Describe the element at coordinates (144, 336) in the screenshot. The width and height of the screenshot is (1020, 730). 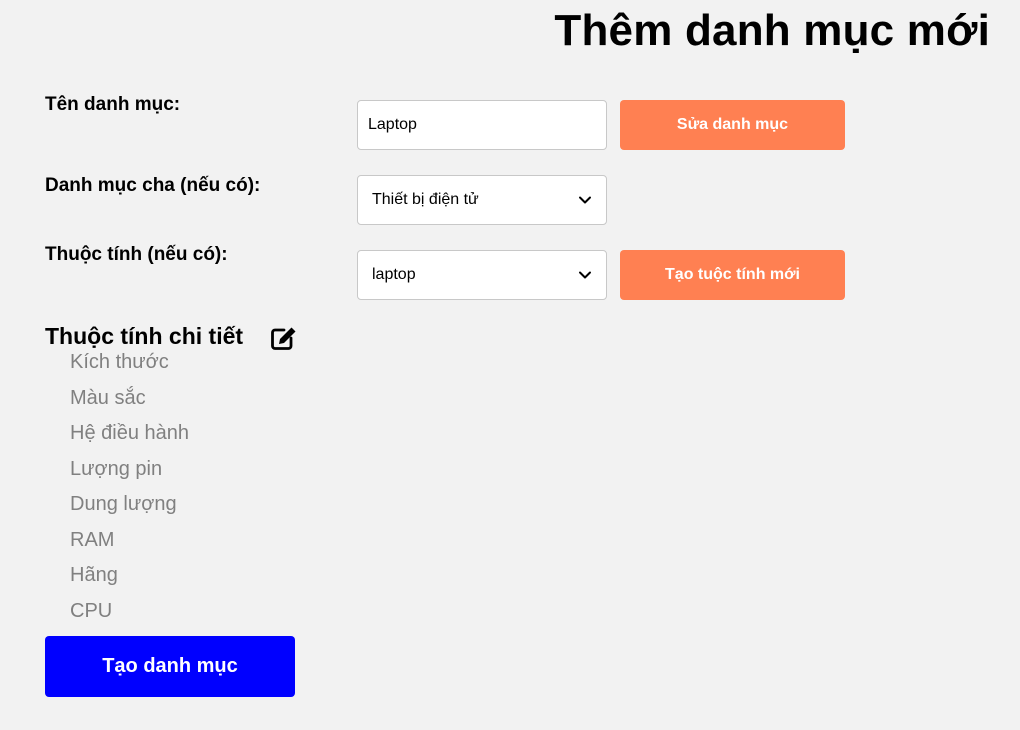
I see `detail-attributes-heading: Thuộc tính chi tiết` at that location.